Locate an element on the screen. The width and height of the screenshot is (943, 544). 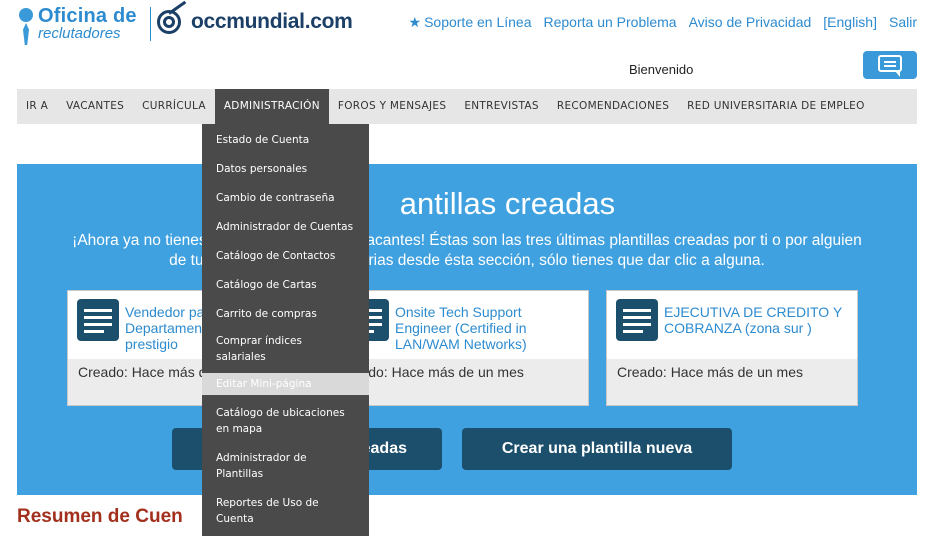
nav-curricula: CURRÍCULA is located at coordinates (174, 106).